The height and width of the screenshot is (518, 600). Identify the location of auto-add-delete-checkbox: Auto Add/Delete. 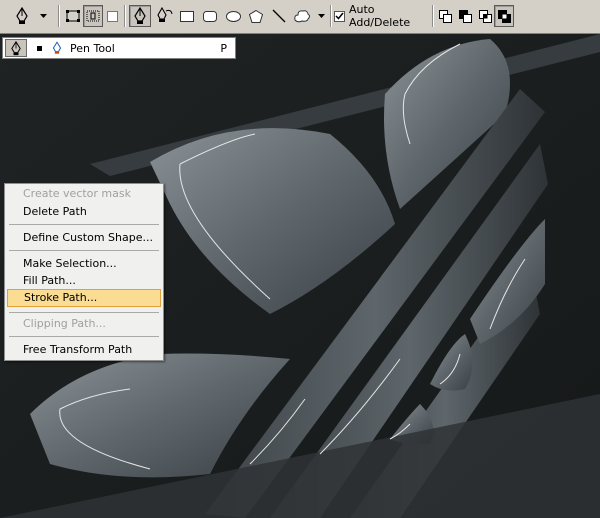
(382, 16).